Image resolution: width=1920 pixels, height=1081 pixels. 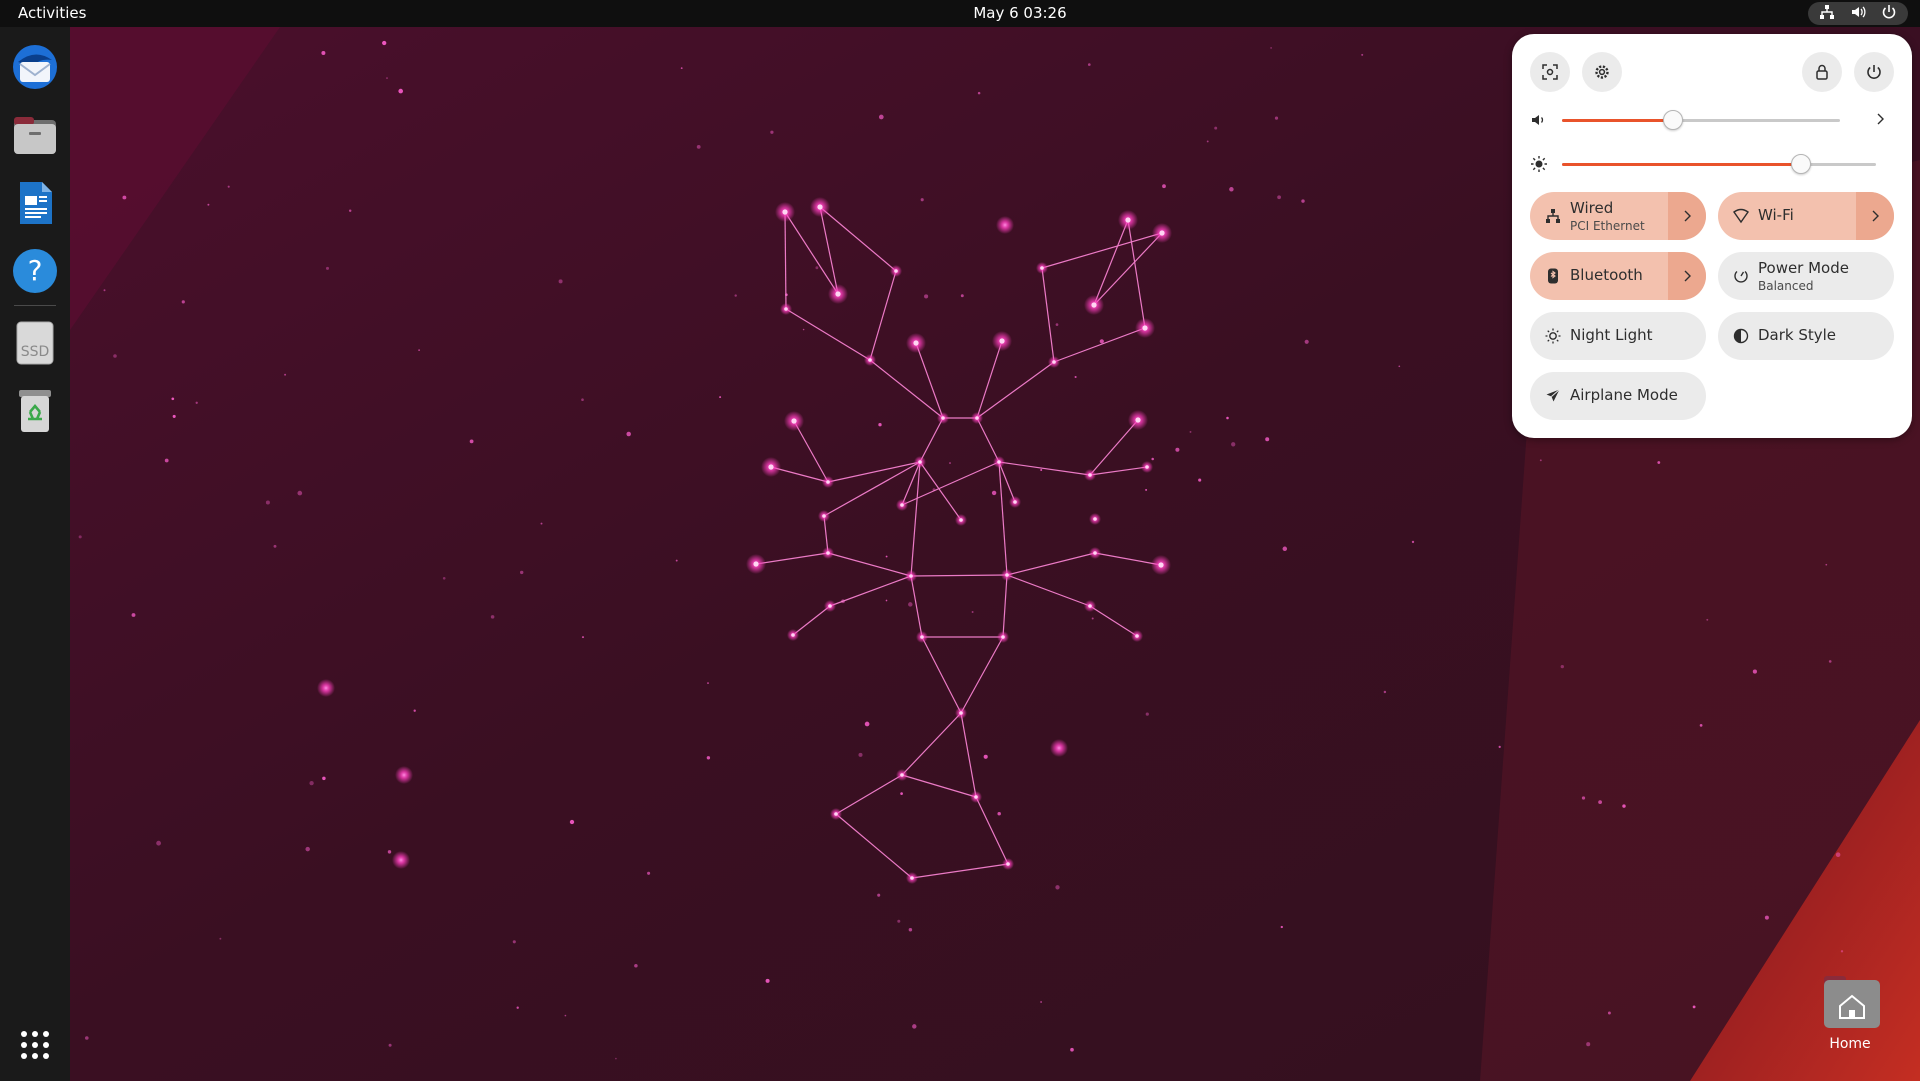 I want to click on screenshot-button, so click(x=1550, y=72).